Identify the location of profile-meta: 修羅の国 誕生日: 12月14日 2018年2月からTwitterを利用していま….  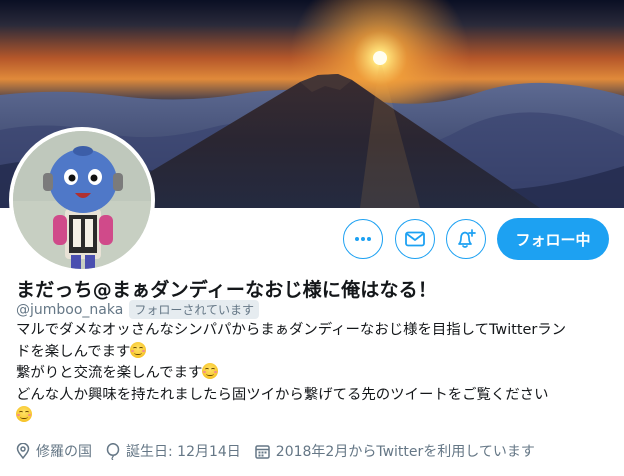
(282, 451).